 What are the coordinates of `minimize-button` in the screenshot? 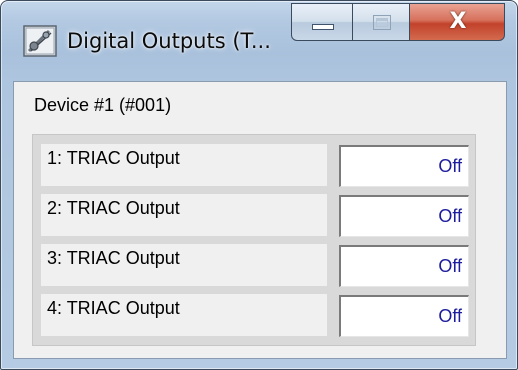 It's located at (322, 22).